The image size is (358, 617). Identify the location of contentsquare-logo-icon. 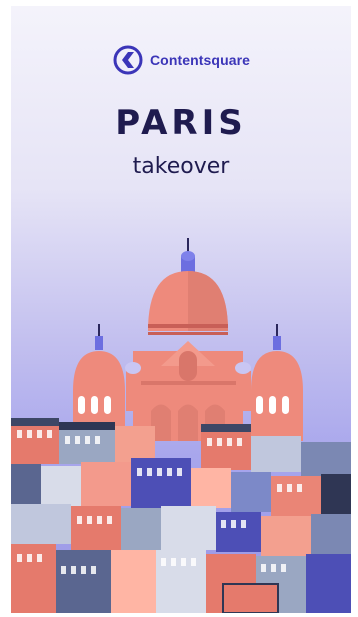
(128, 60).